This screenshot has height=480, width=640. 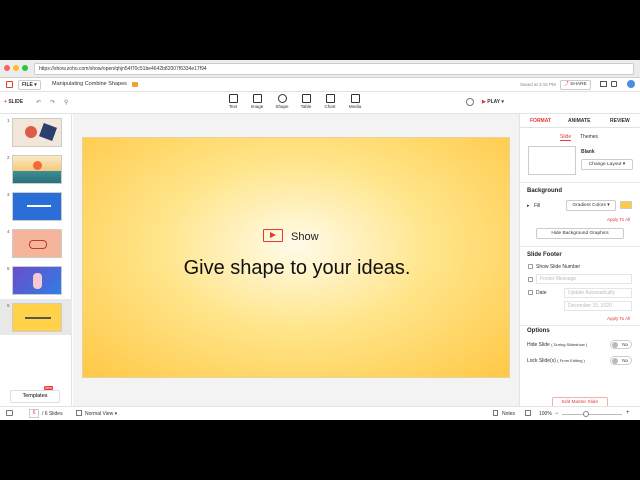 I want to click on slide-number: 2, so click(x=8, y=157).